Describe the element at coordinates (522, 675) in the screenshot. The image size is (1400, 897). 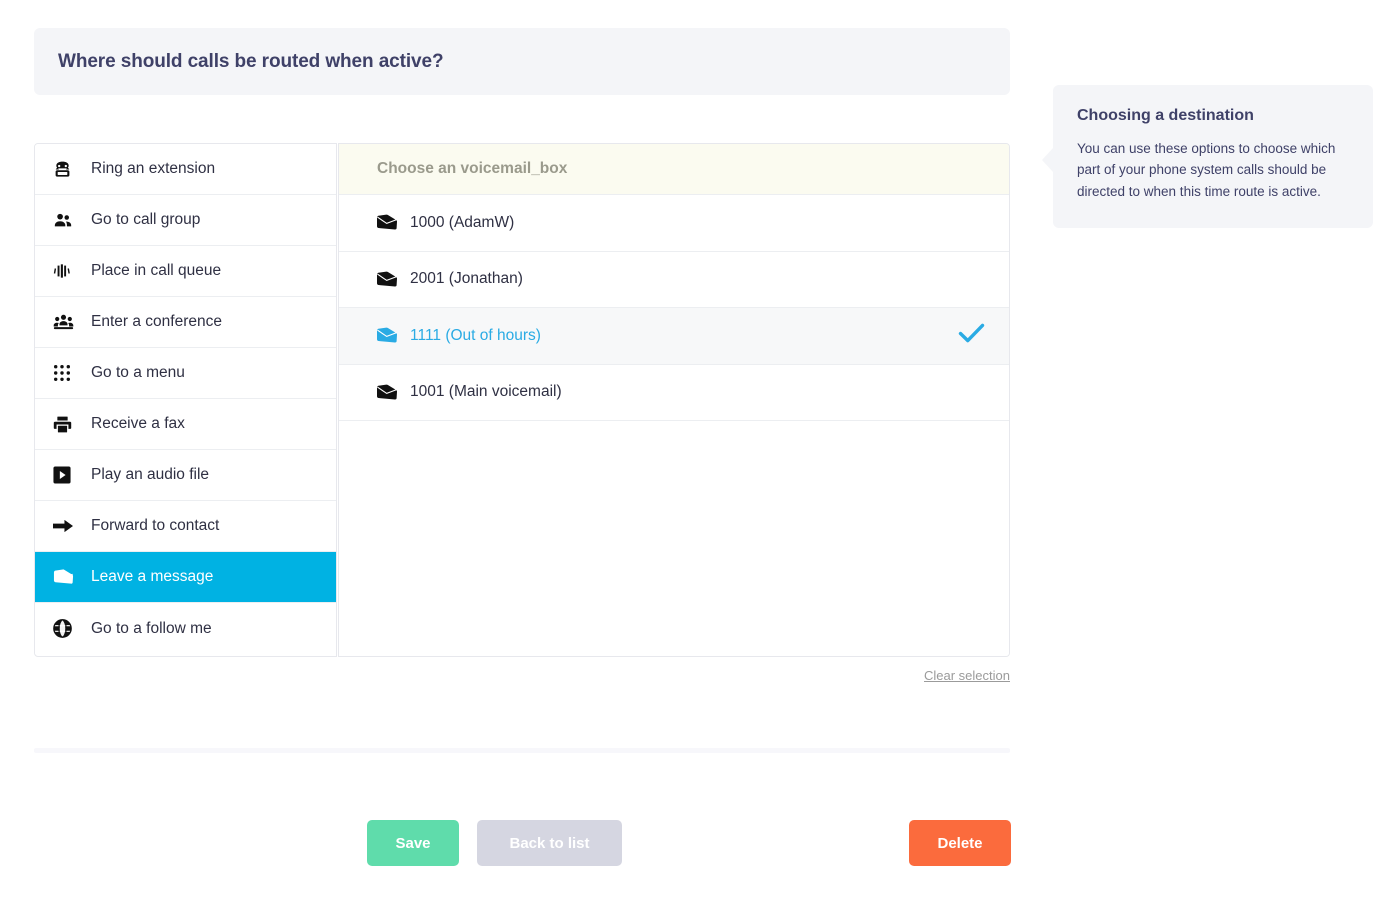
I see `clear-selection-link: Clear selection` at that location.